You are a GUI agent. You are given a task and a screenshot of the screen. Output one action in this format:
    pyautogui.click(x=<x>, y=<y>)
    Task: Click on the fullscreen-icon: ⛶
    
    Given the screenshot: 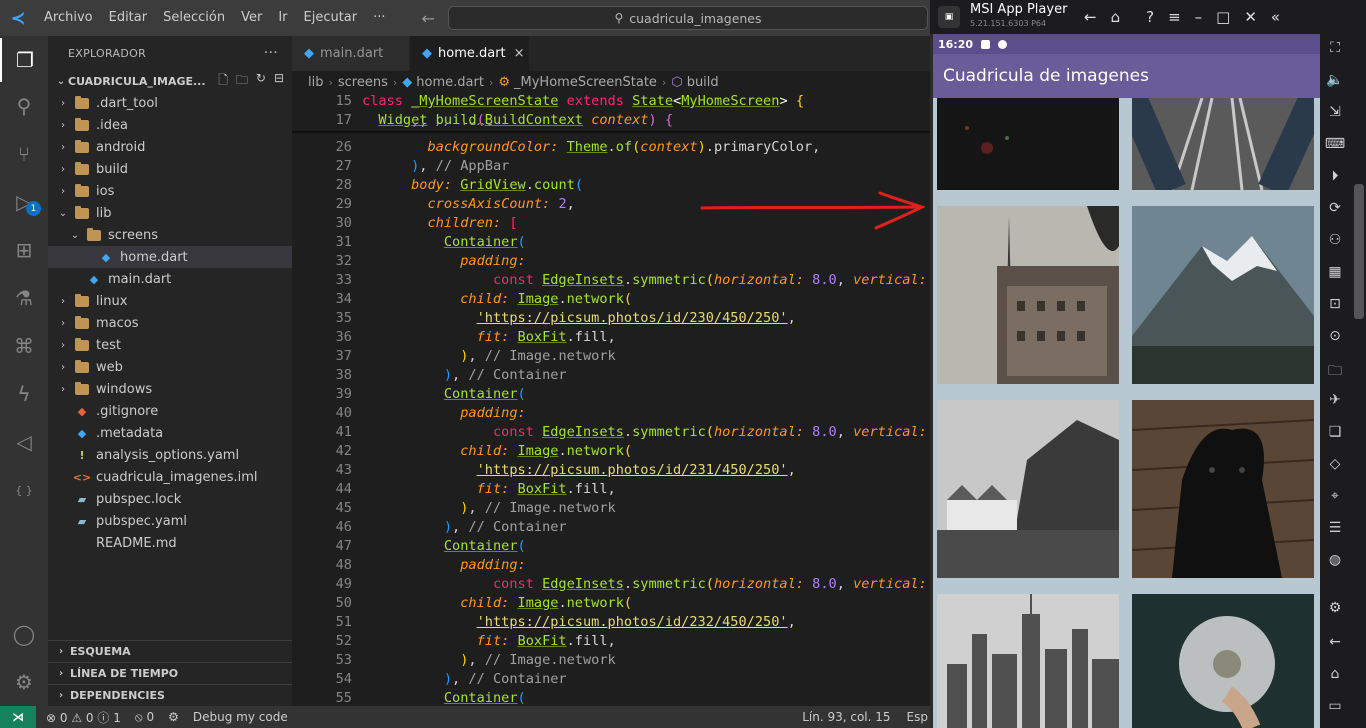 What is the action you would take?
    pyautogui.click(x=1335, y=48)
    